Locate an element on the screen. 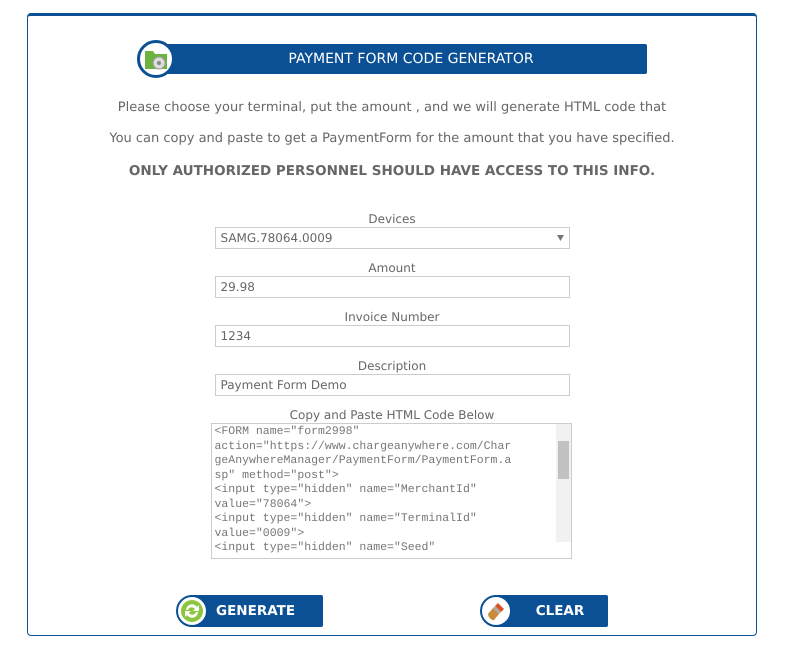 The image size is (806, 653). devices-dropdown: SAMG.78064.0009 is located at coordinates (392, 238).